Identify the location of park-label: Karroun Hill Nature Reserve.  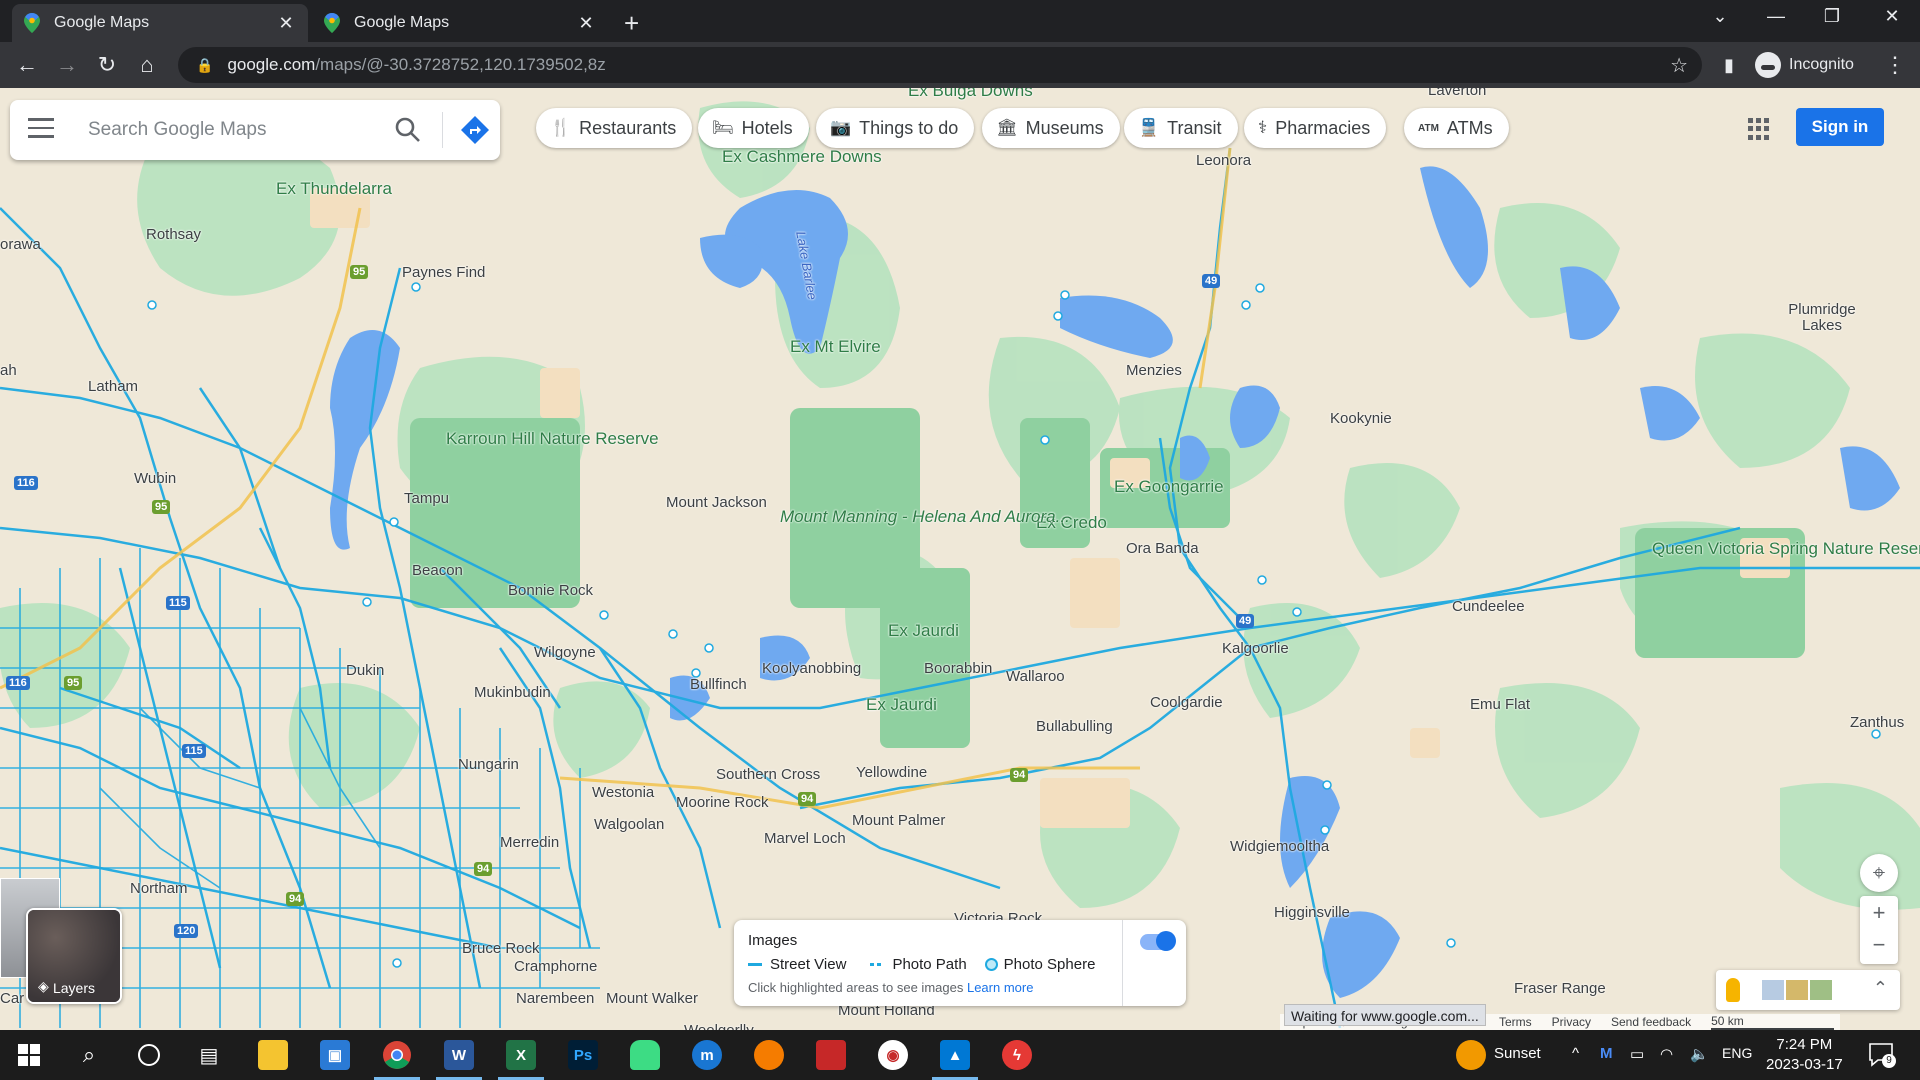
(552, 439).